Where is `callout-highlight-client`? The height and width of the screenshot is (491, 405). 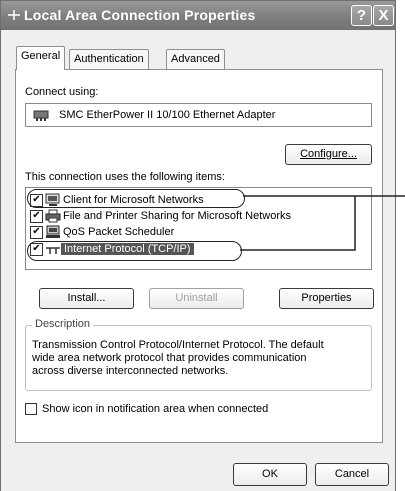 callout-highlight-client is located at coordinates (136, 198).